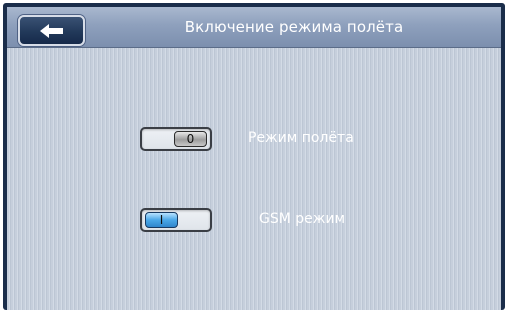 The image size is (509, 310). I want to click on gsm-mode-toggle: I, so click(176, 220).